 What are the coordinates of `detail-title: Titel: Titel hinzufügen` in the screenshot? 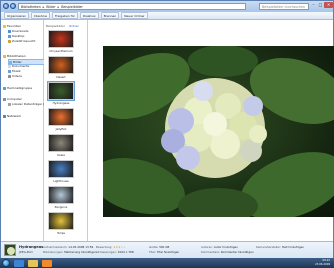 It's located at (164, 252).